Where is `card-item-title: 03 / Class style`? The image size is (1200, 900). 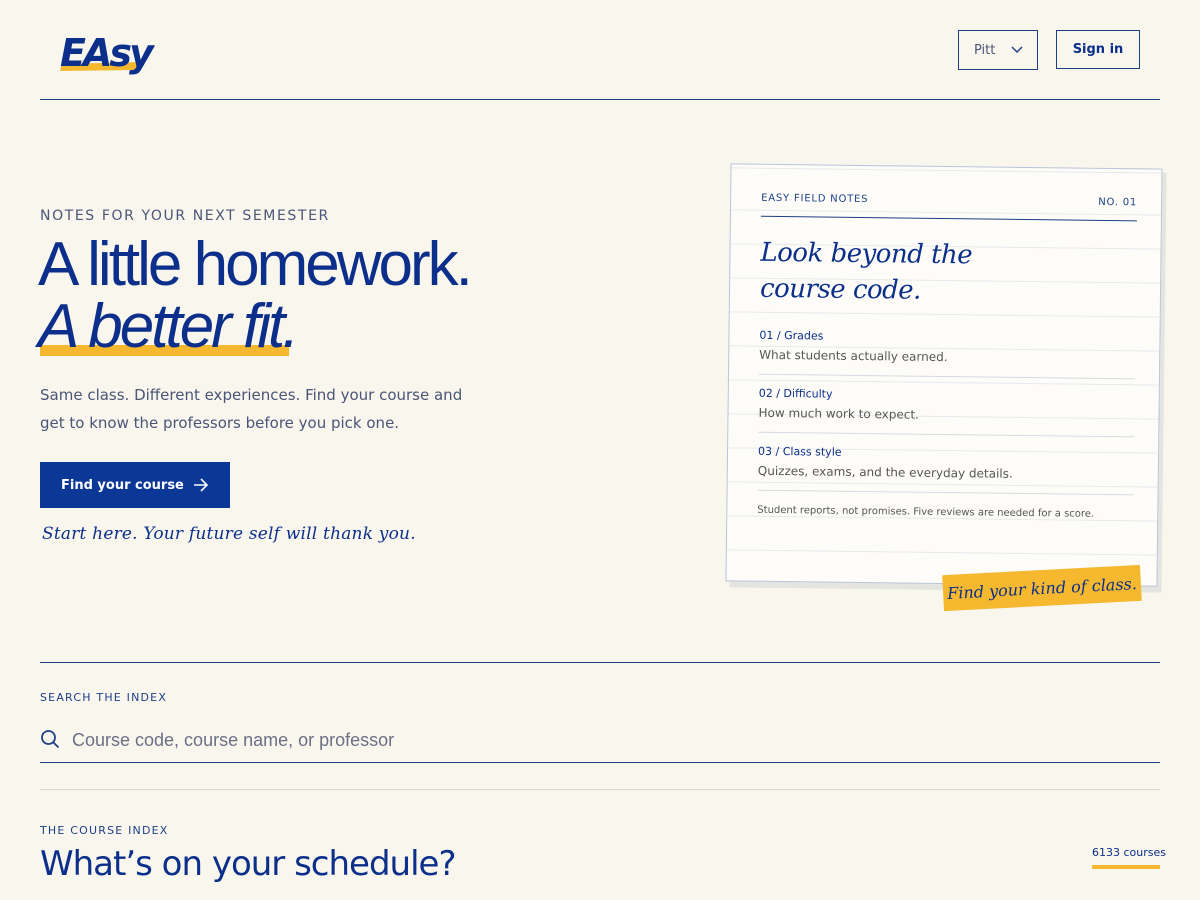
card-item-title: 03 / Class style is located at coordinates (799, 451).